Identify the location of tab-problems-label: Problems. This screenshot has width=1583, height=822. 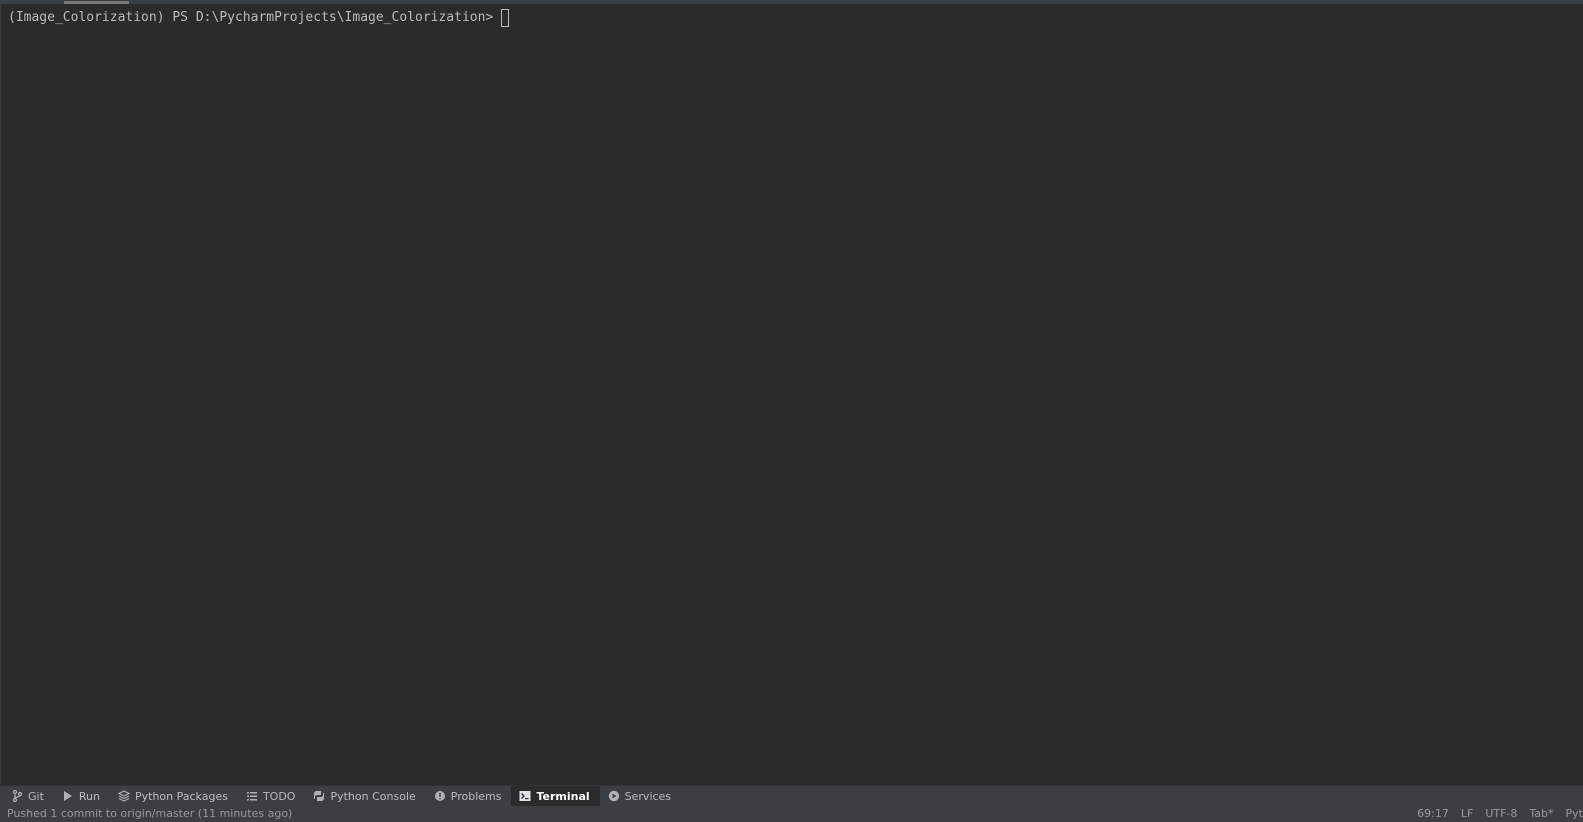
(476, 796).